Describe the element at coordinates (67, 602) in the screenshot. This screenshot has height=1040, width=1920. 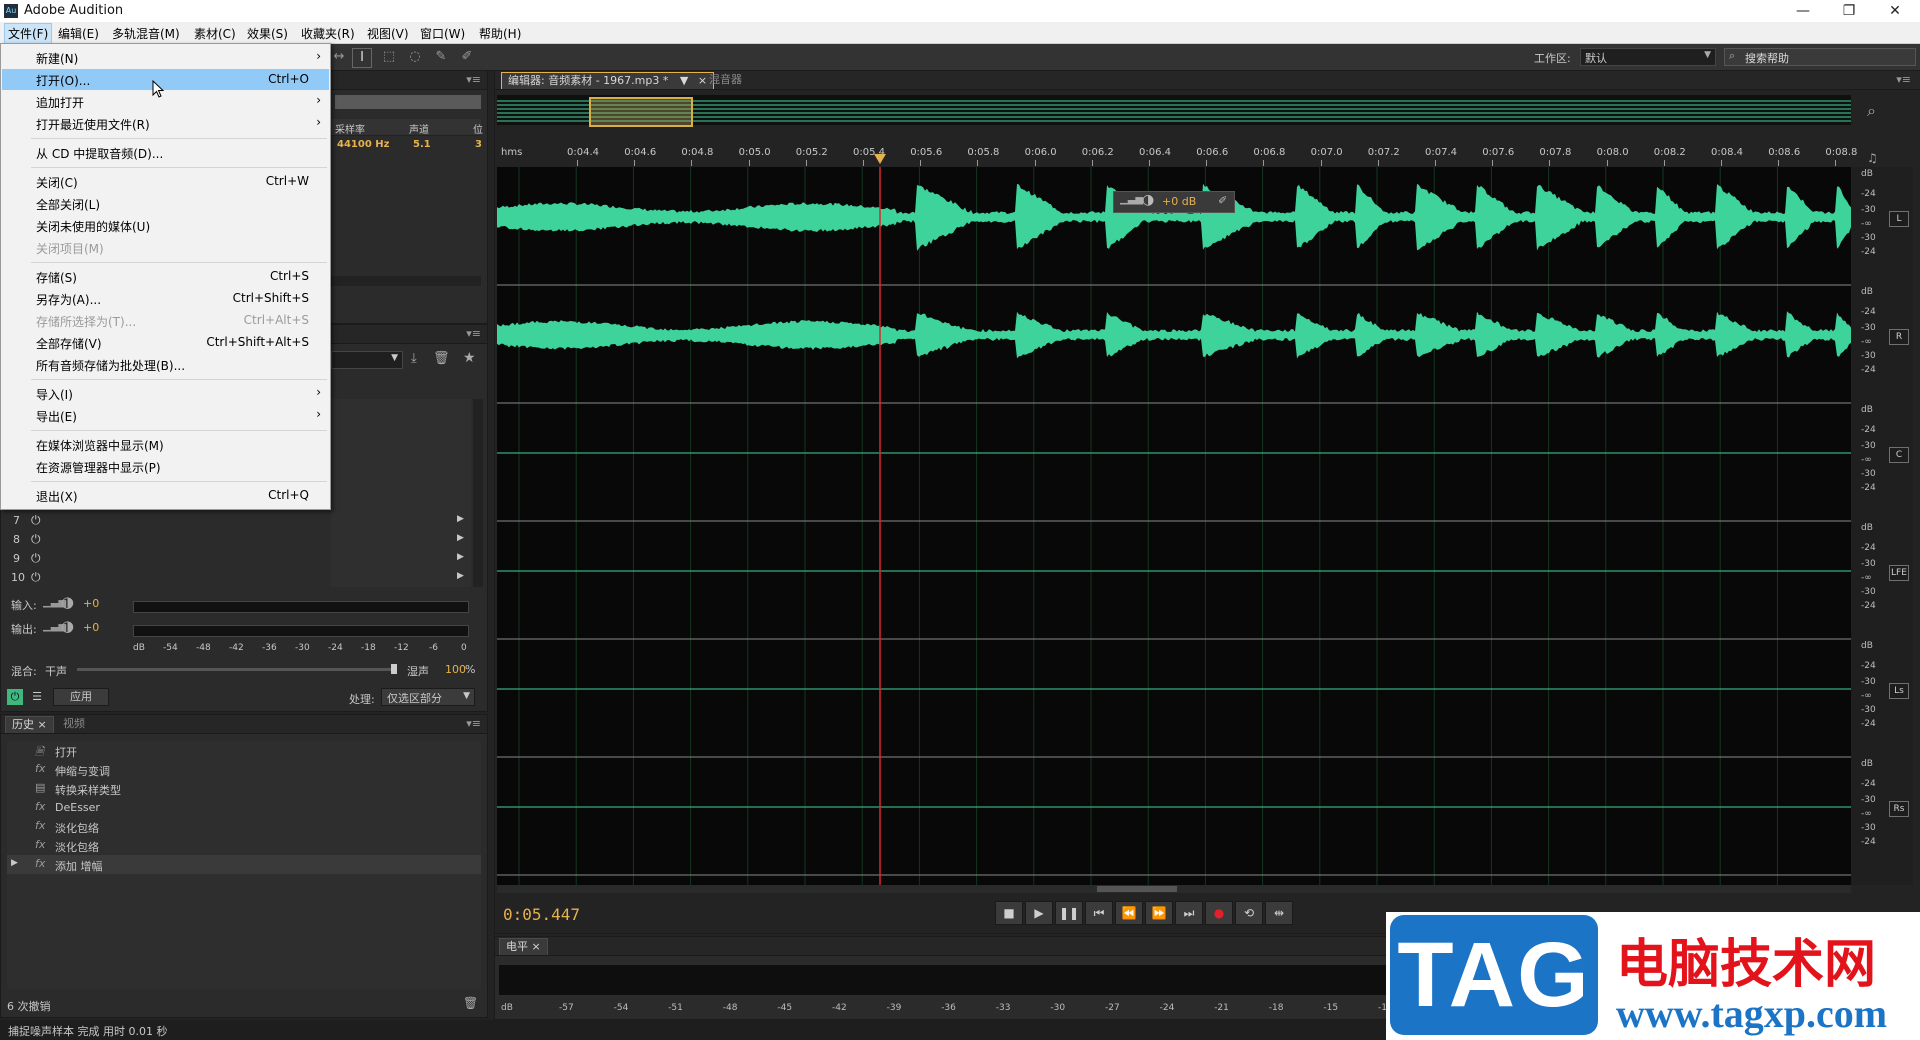
I see `input-gain-knob-icon: ◑` at that location.